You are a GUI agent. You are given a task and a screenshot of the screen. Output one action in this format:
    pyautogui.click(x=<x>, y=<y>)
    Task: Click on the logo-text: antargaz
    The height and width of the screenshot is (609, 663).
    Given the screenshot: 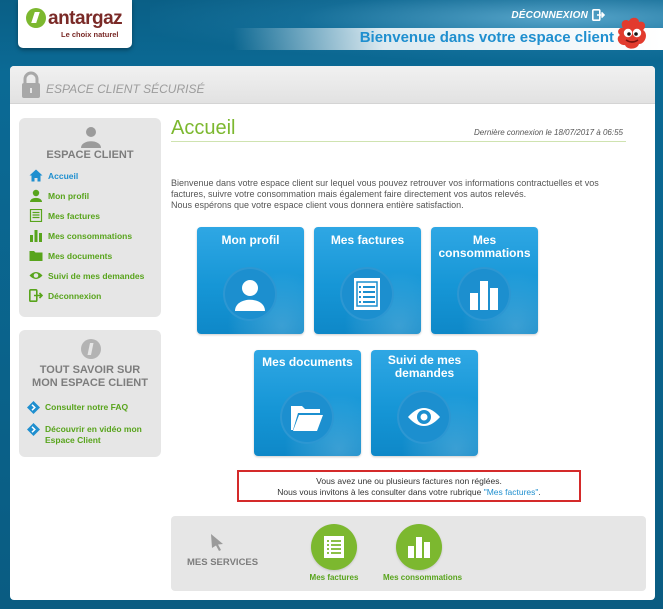 What is the action you would take?
    pyautogui.click(x=85, y=18)
    